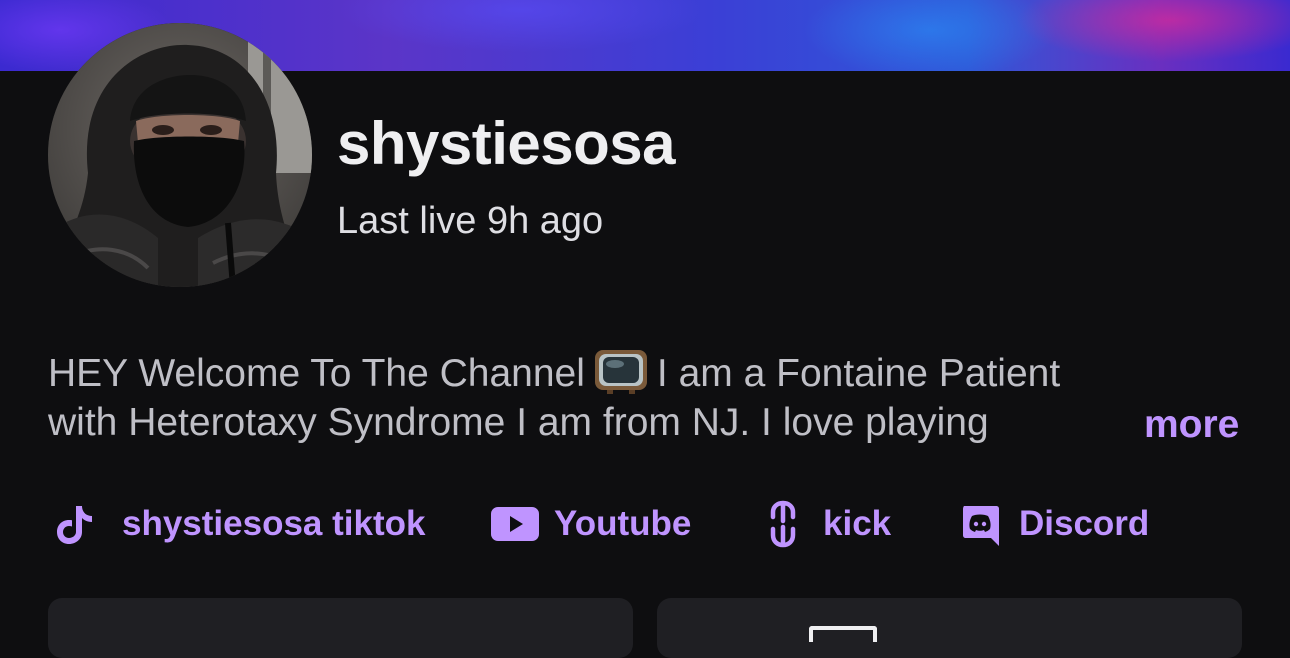  I want to click on discord-icon, so click(980, 524).